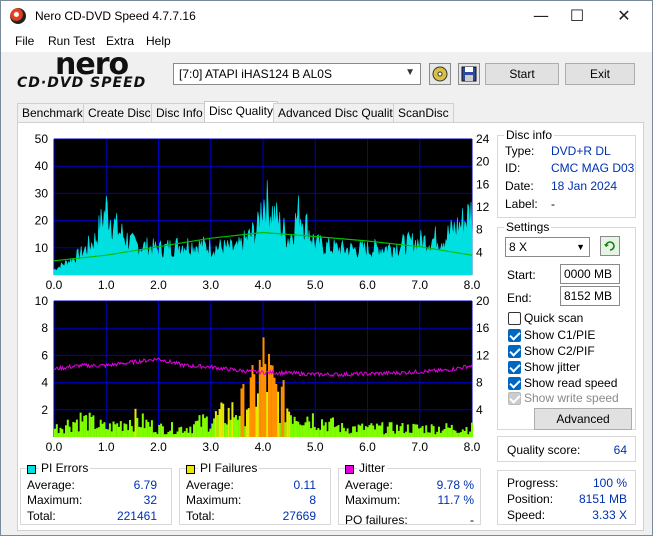 The width and height of the screenshot is (653, 536). I want to click on top-chart-y-left-tick: 20, so click(42, 221).